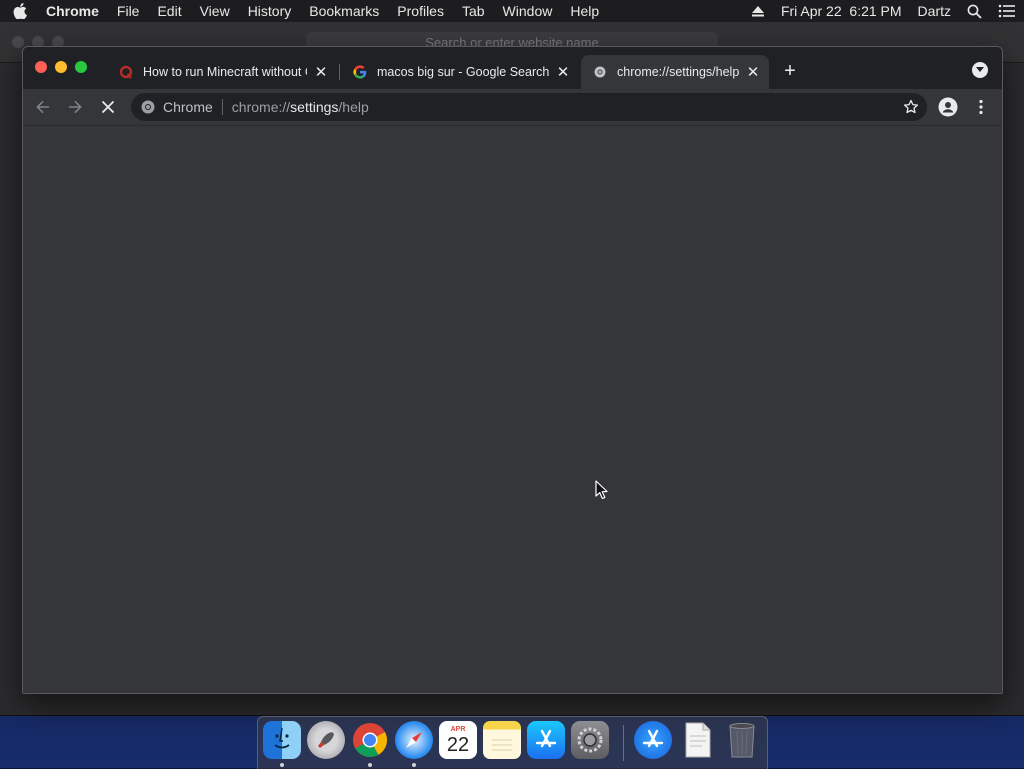 Image resolution: width=1024 pixels, height=769 pixels. I want to click on chrome-logo-icon, so click(148, 107).